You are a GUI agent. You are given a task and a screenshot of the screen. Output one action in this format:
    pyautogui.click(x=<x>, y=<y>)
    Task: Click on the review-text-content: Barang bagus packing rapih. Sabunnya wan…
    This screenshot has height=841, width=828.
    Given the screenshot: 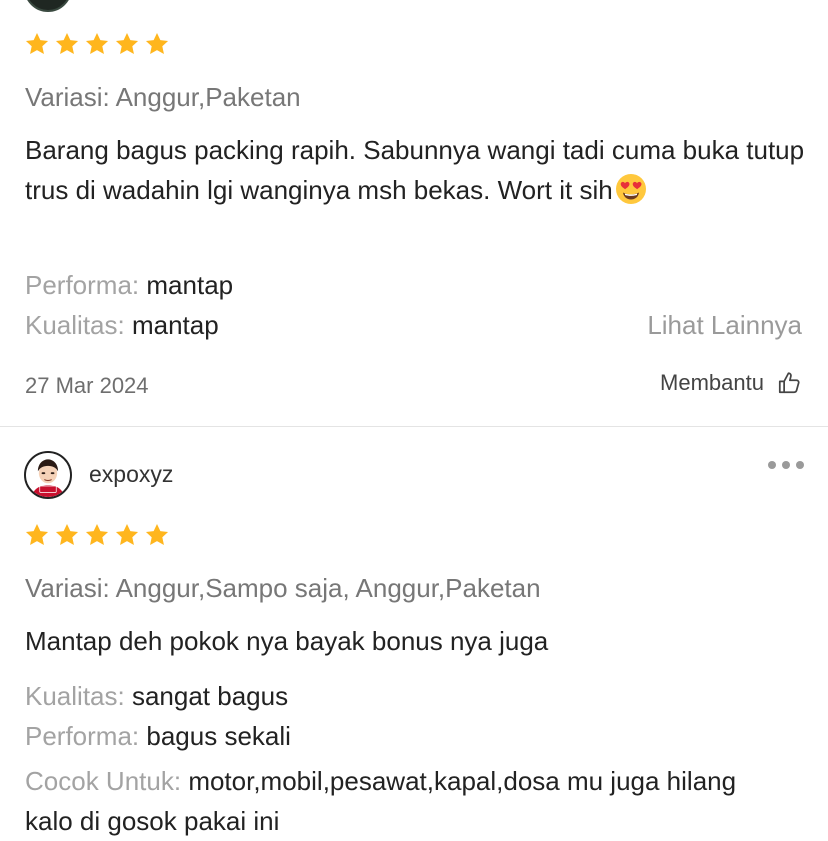 What is the action you would take?
    pyautogui.click(x=415, y=170)
    